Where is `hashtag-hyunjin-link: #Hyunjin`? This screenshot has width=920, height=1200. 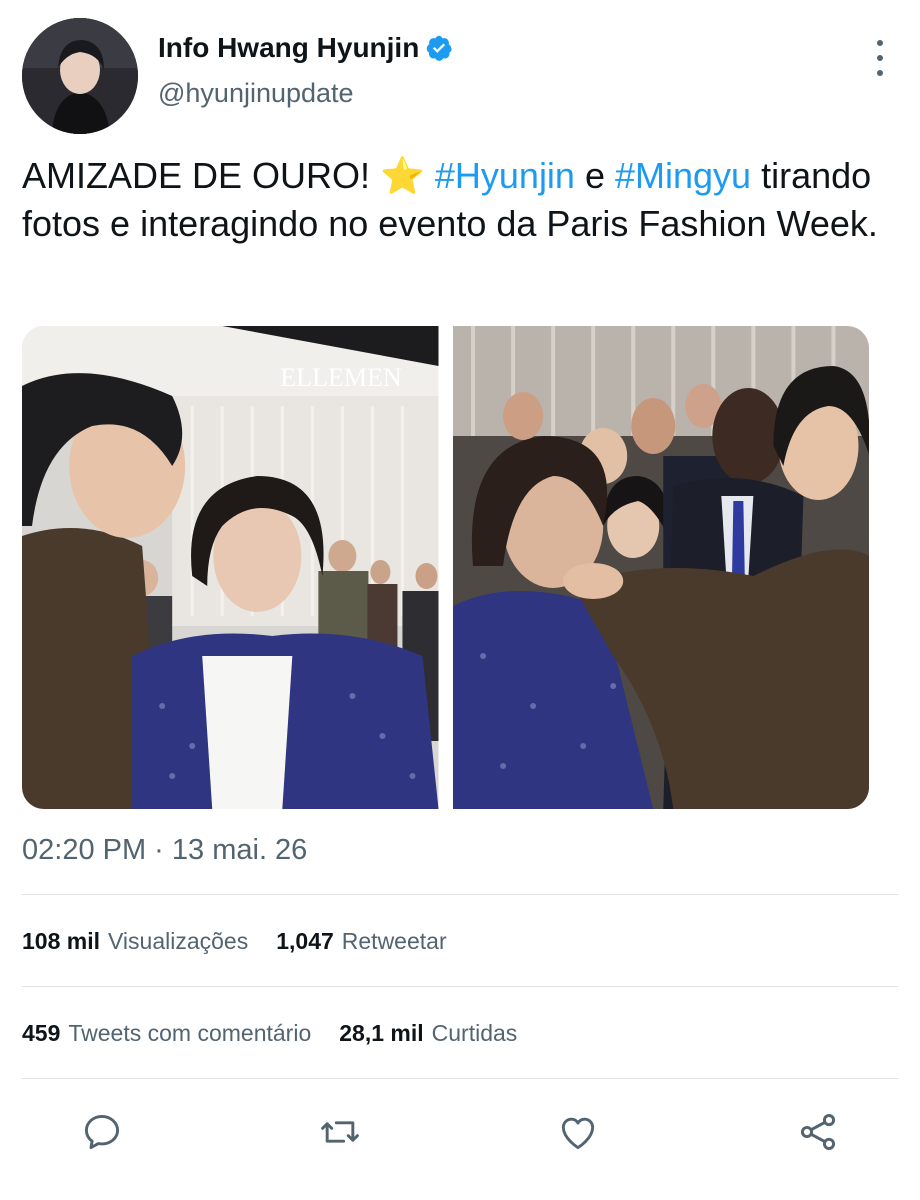
hashtag-hyunjin-link: #Hyunjin is located at coordinates (505, 175).